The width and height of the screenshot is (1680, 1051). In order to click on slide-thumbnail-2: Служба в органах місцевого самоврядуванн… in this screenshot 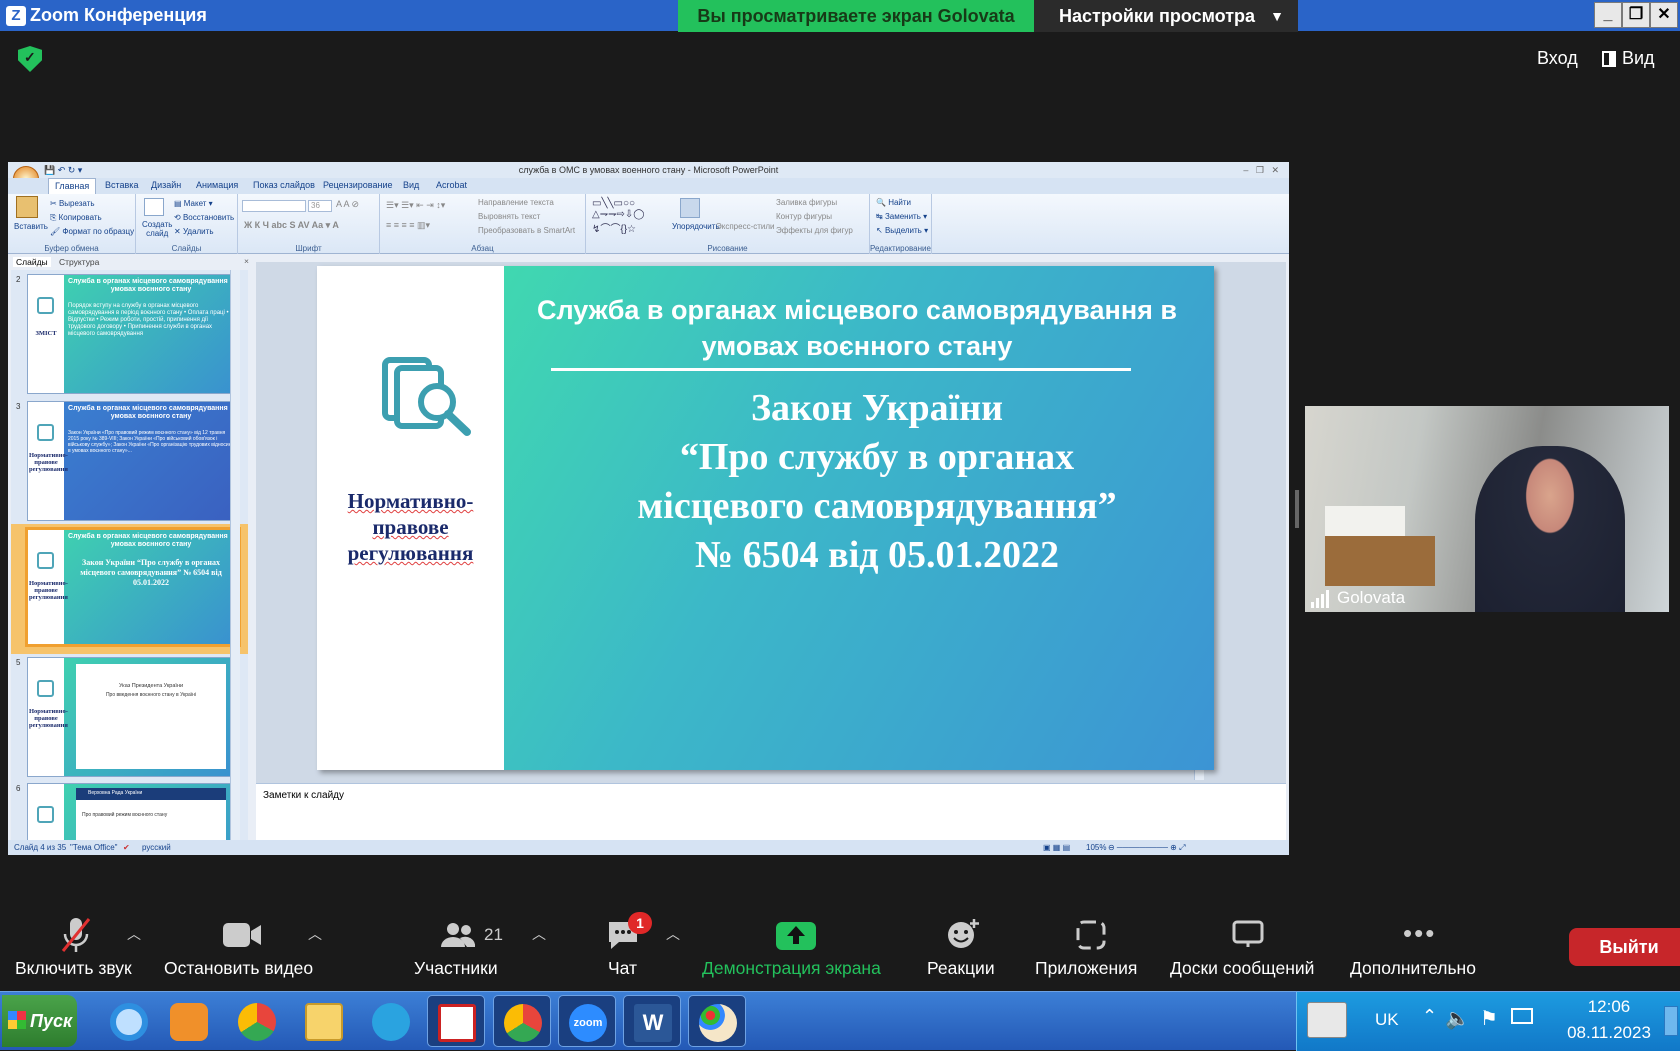, I will do `click(133, 334)`.